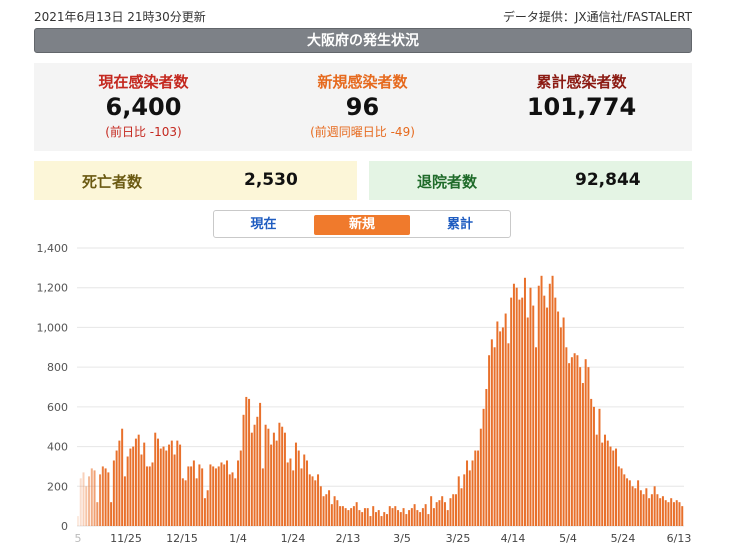 The height and width of the screenshot is (547, 732). I want to click on x-tick-label: 5/24, so click(623, 538).